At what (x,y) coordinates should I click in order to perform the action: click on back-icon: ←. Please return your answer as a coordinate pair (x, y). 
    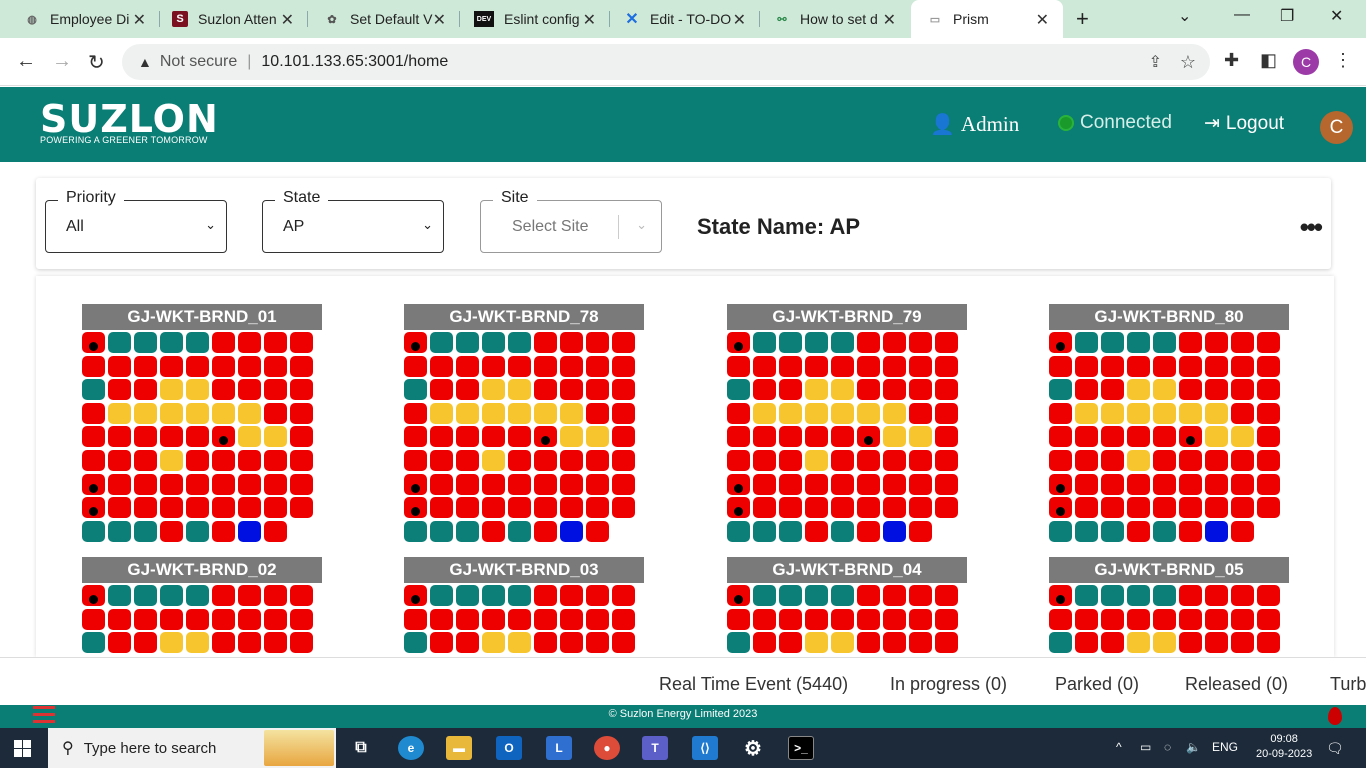
    Looking at the image, I should click on (26, 61).